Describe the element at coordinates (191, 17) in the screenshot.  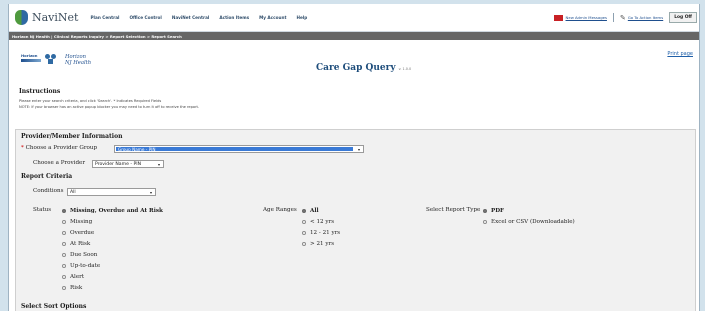
I see `nav-navinet-central: NaviNet Central` at that location.